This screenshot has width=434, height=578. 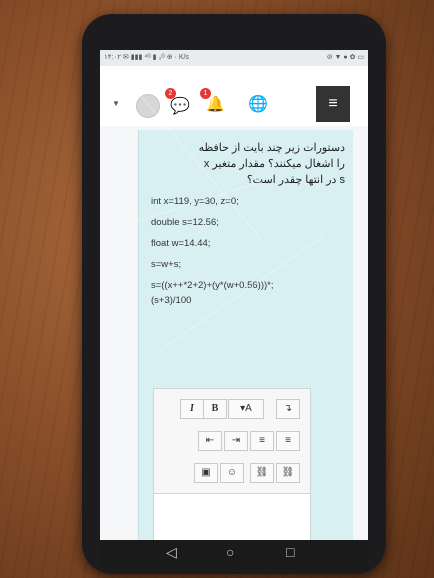 What do you see at coordinates (215, 409) in the screenshot?
I see `bold-button: B` at bounding box center [215, 409].